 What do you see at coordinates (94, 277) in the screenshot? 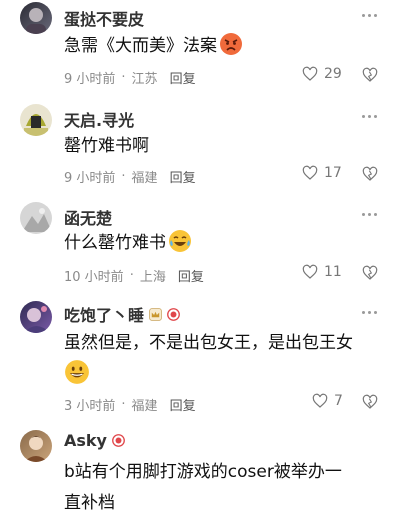
I see `timestamp: 10 小时前` at bounding box center [94, 277].